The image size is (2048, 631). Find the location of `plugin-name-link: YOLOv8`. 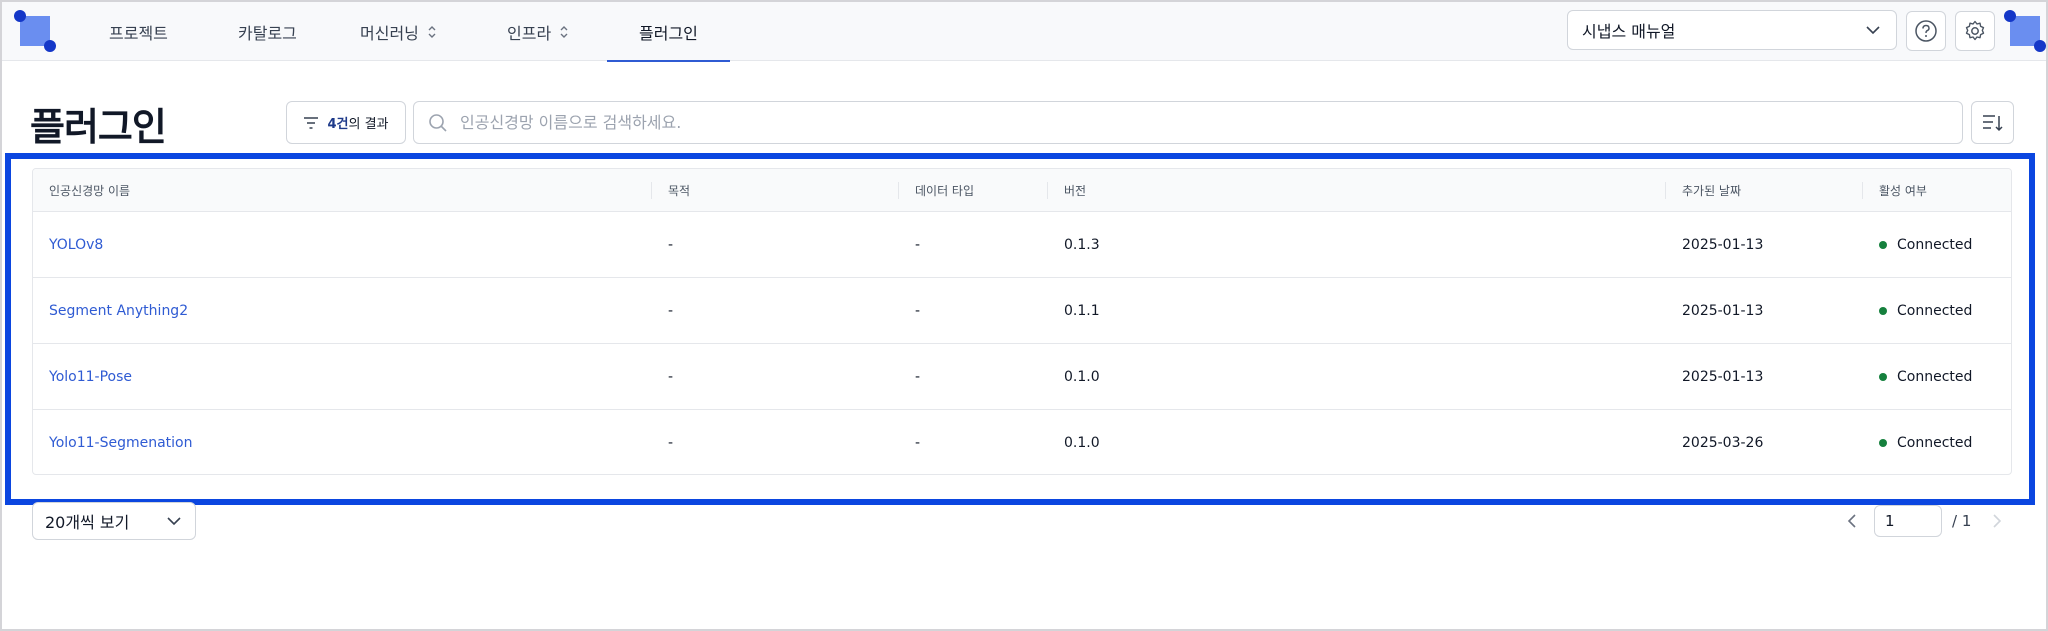

plugin-name-link: YOLOv8 is located at coordinates (76, 245).